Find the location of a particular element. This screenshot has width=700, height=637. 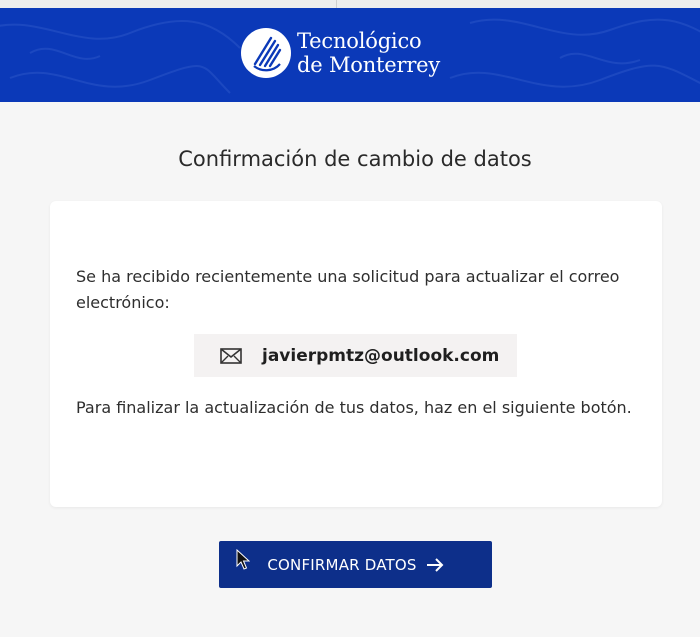

browser-top-strip is located at coordinates (350, 4).